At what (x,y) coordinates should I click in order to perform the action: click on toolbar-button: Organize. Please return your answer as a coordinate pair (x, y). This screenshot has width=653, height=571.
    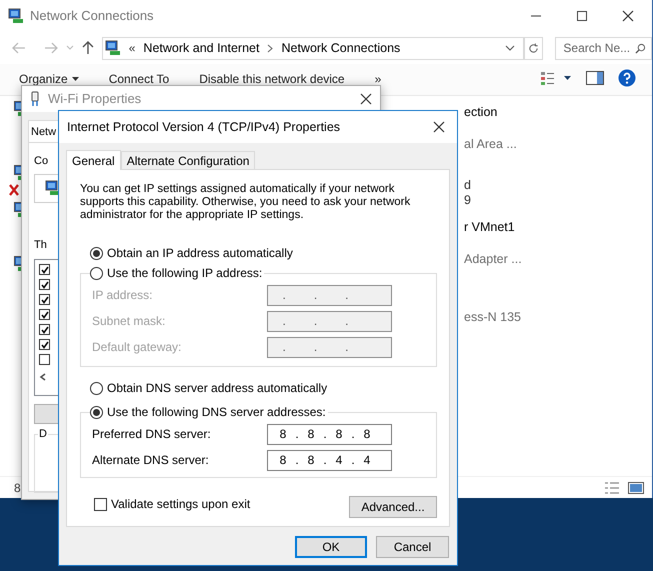
    Looking at the image, I should click on (49, 79).